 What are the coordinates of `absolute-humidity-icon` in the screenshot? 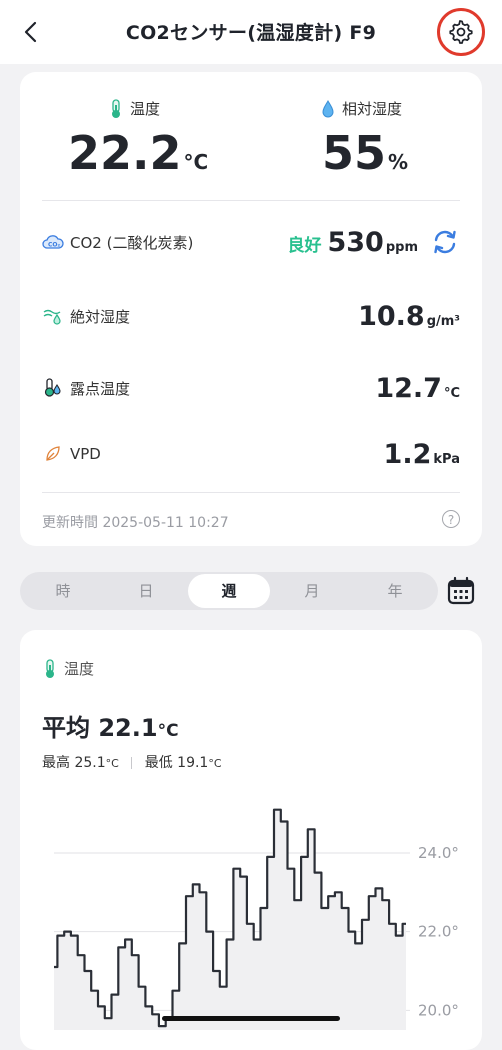 It's located at (53, 316).